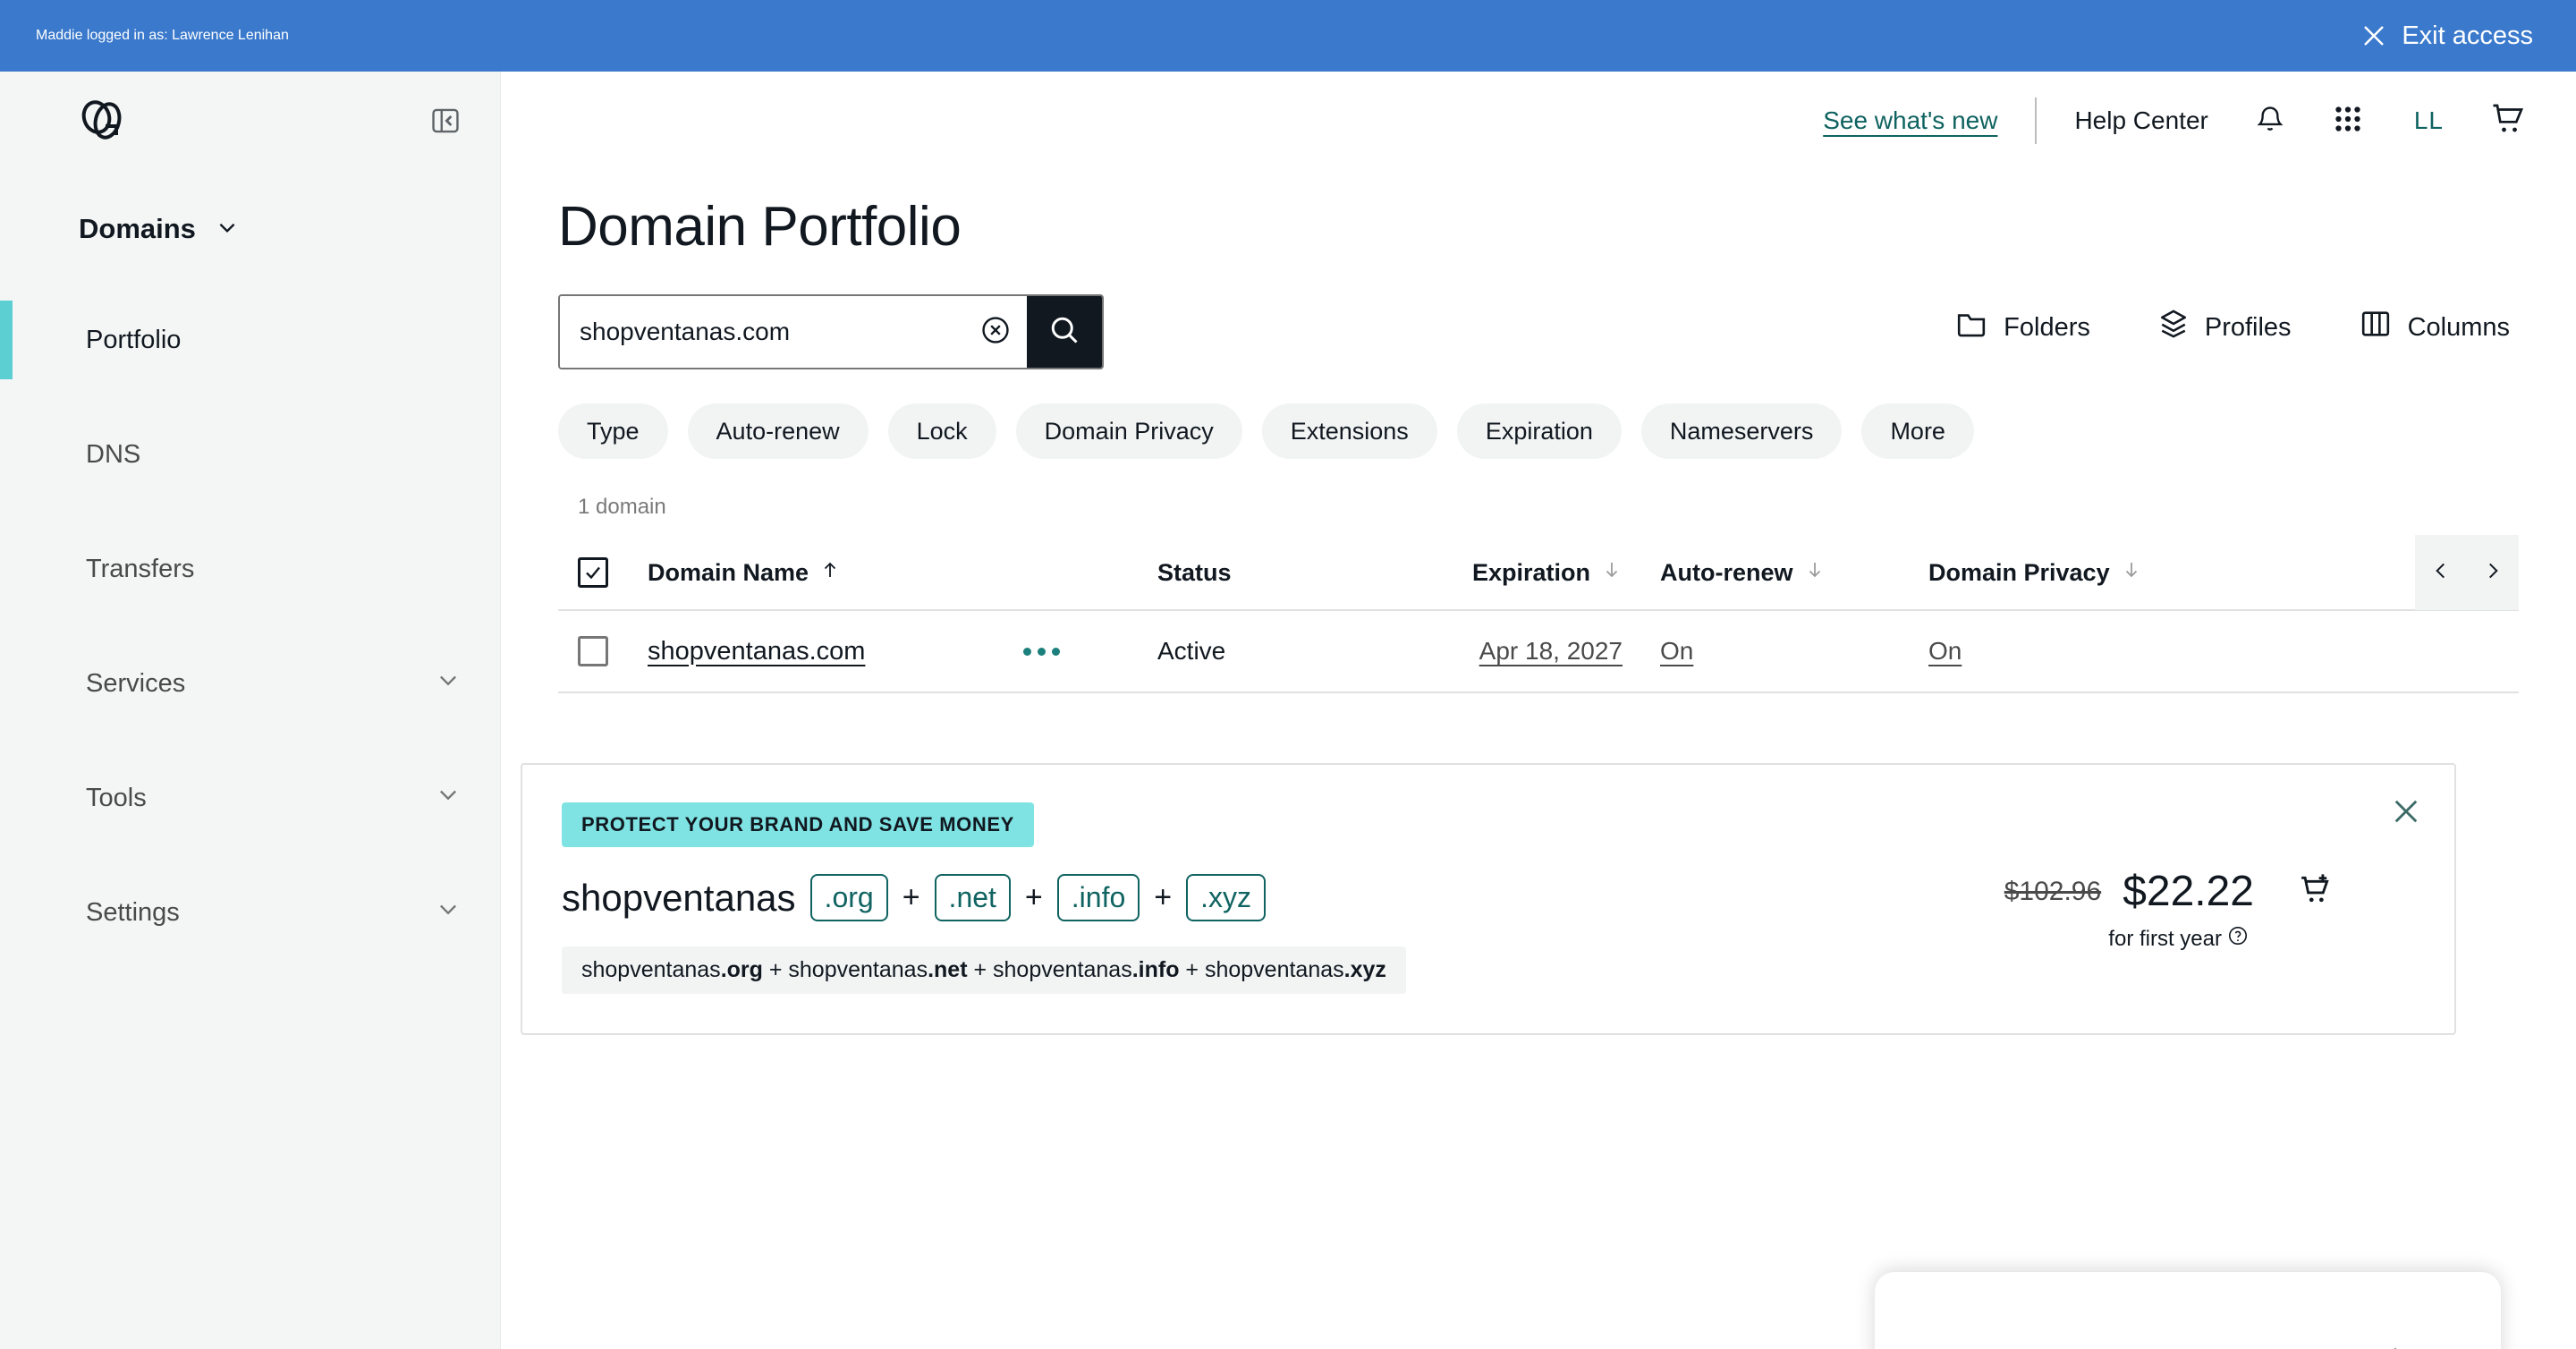 This screenshot has height=1349, width=2576. I want to click on filter-chip-domain-privacy: Domain Privacy, so click(1128, 431).